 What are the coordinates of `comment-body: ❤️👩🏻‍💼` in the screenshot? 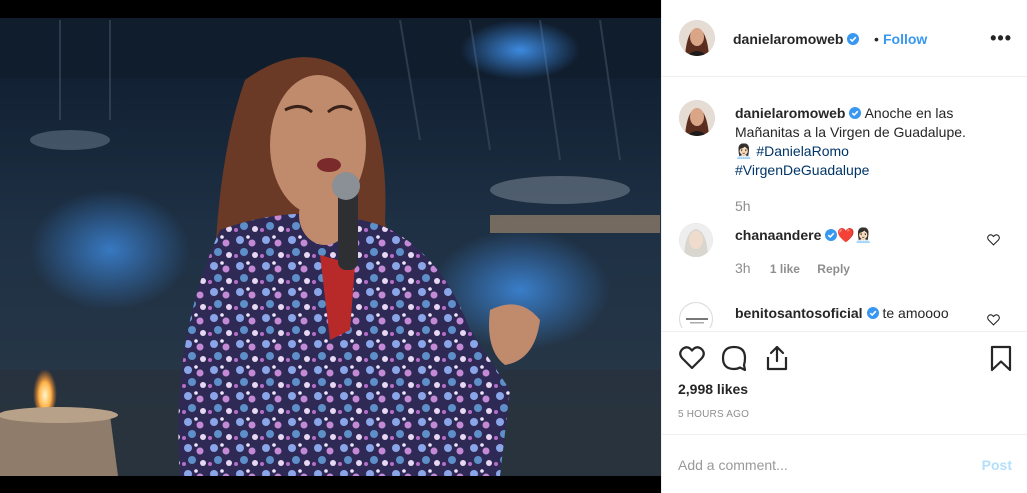 It's located at (855, 235).